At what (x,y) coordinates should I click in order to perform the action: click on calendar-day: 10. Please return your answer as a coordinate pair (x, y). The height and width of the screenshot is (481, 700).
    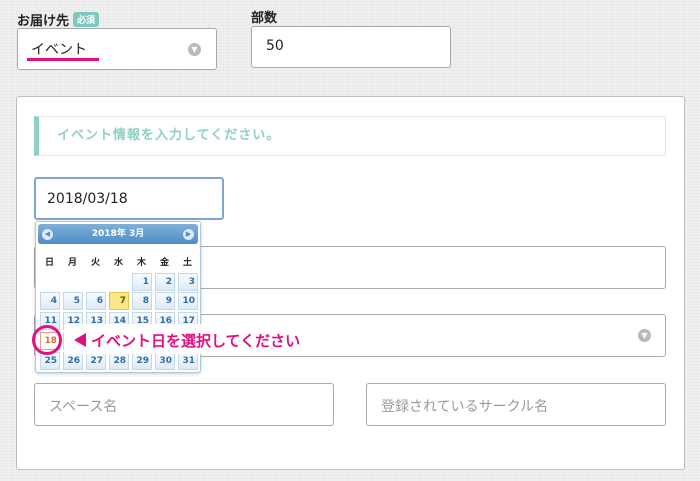
    Looking at the image, I should click on (188, 301).